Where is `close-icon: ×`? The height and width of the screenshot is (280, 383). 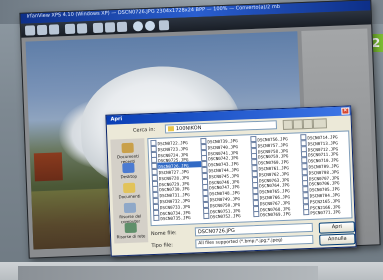 close-icon: × is located at coordinates (345, 111).